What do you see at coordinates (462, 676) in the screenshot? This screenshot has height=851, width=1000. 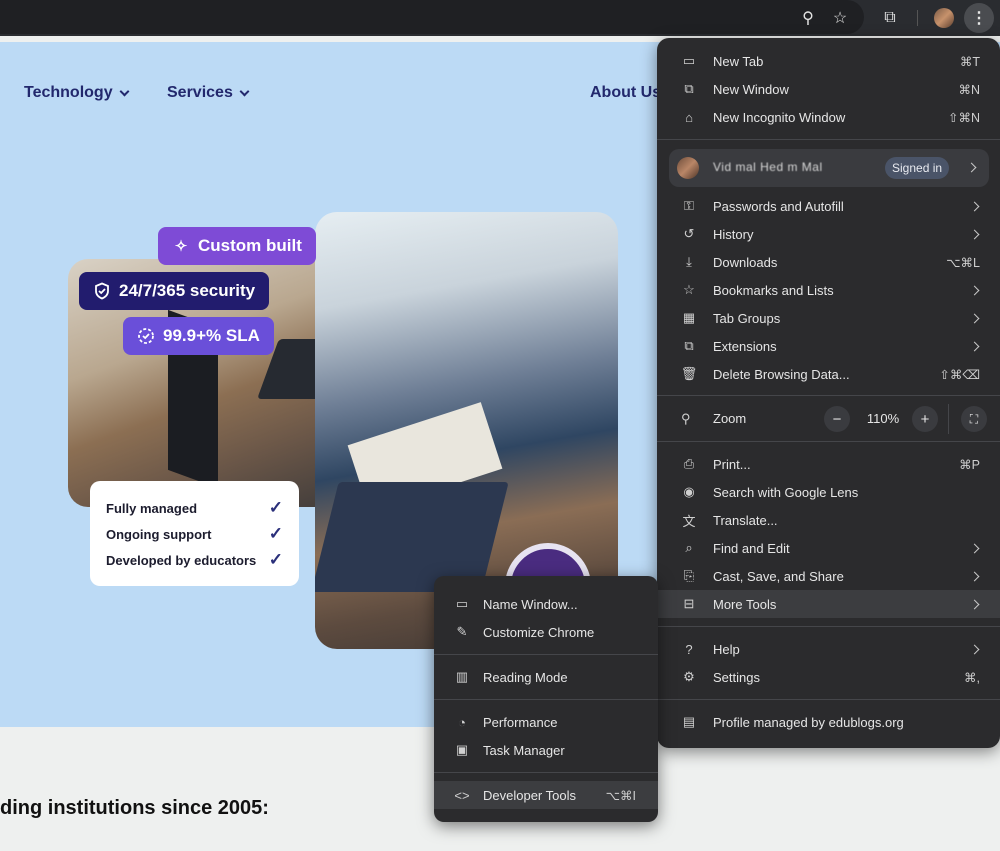 I see `book-icon: ▥` at bounding box center [462, 676].